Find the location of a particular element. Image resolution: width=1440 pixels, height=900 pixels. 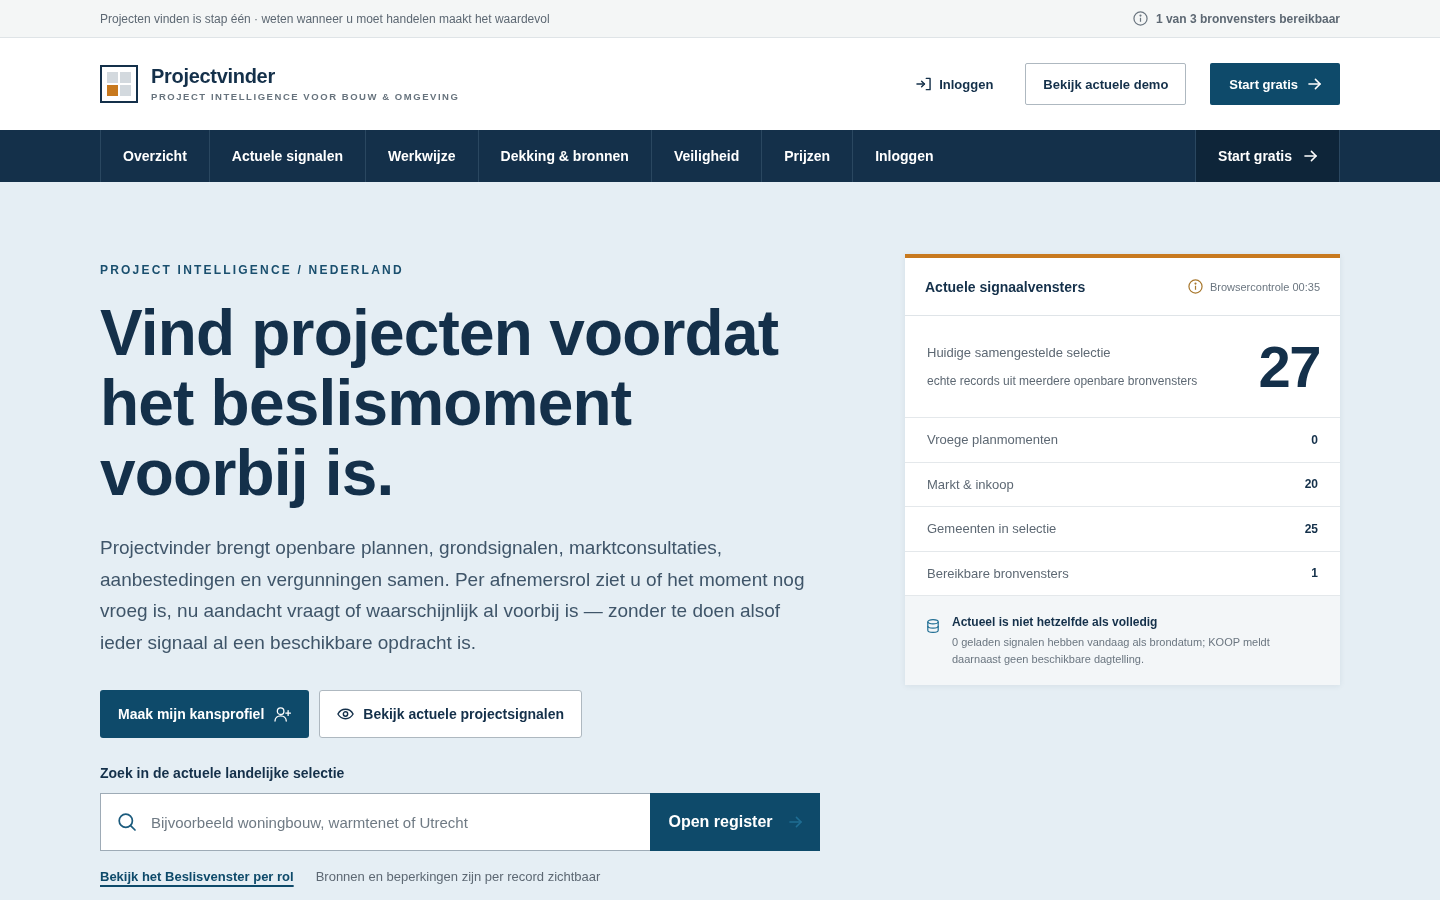

user-plus-icon is located at coordinates (283, 714).